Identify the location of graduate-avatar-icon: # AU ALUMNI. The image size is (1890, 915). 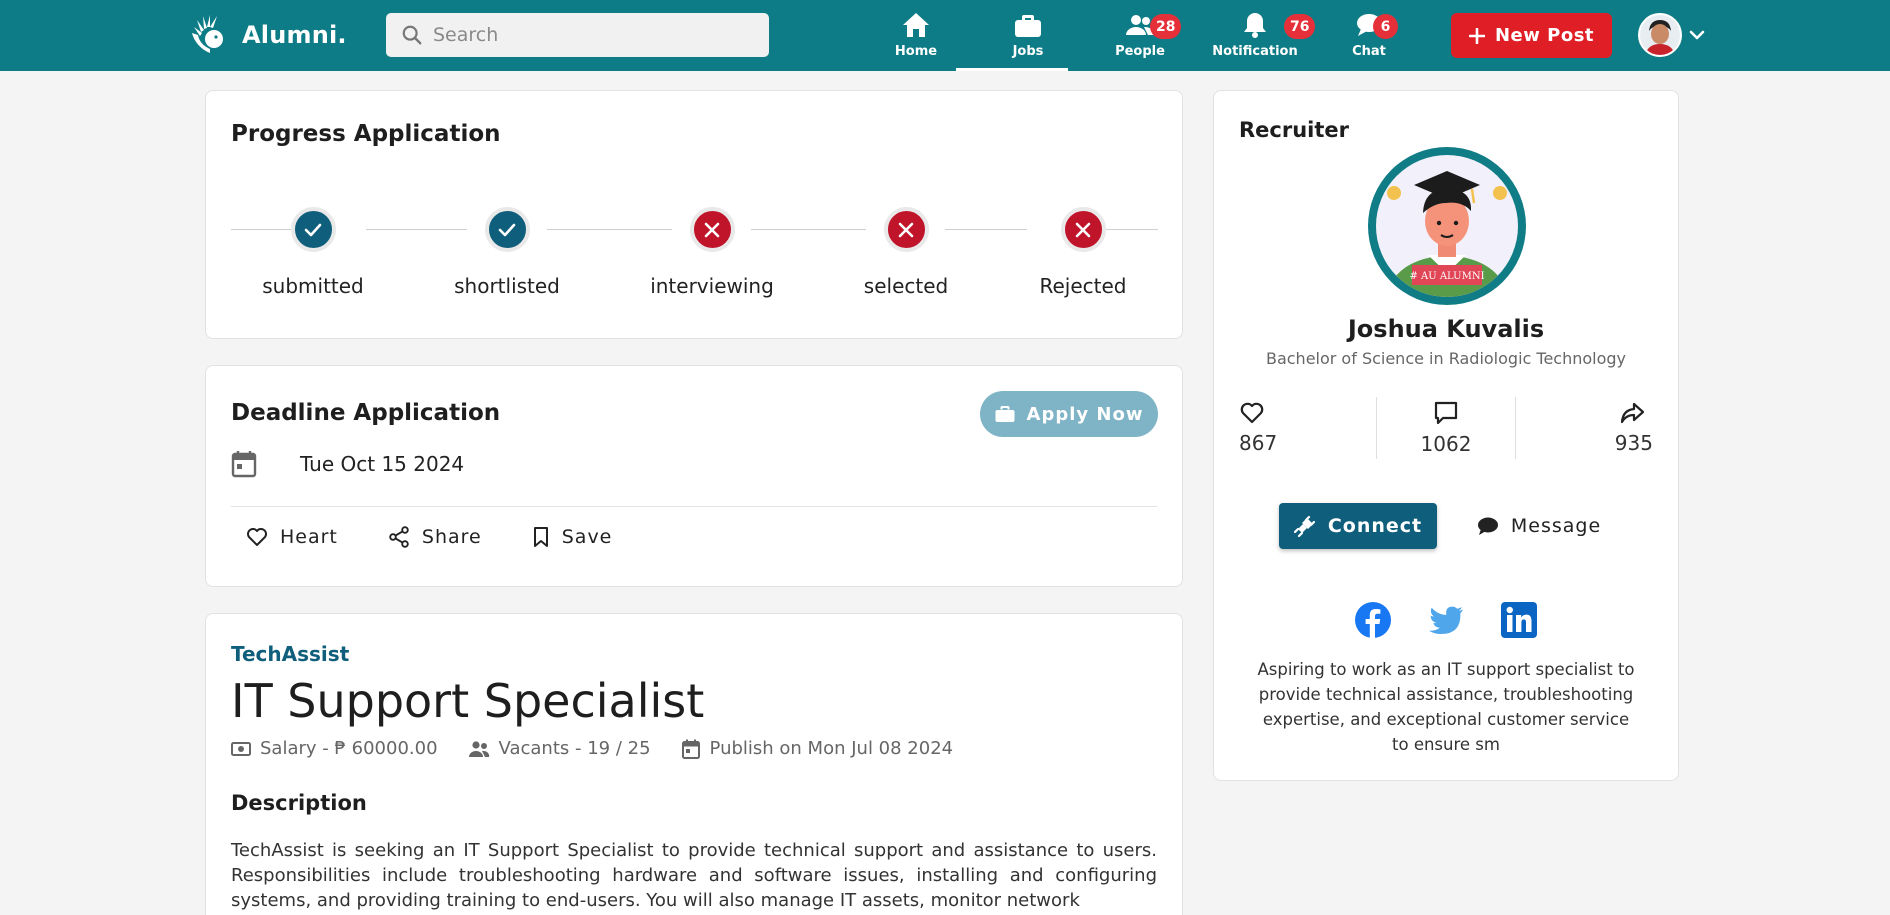
(1447, 226).